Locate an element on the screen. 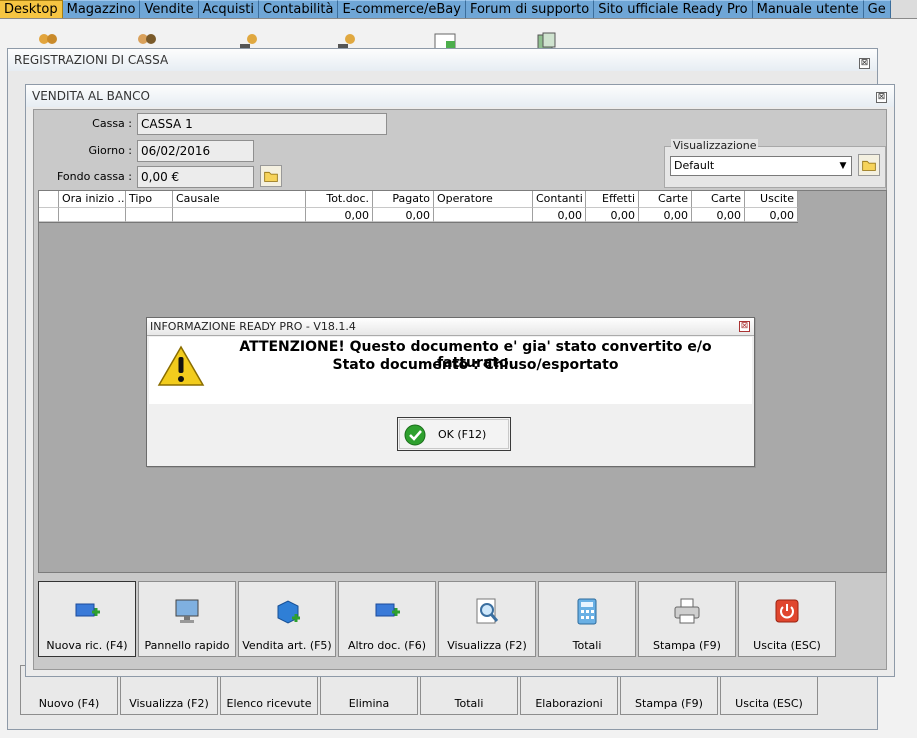  reg-toolbar-button-label: Elimina is located at coordinates (369, 703).